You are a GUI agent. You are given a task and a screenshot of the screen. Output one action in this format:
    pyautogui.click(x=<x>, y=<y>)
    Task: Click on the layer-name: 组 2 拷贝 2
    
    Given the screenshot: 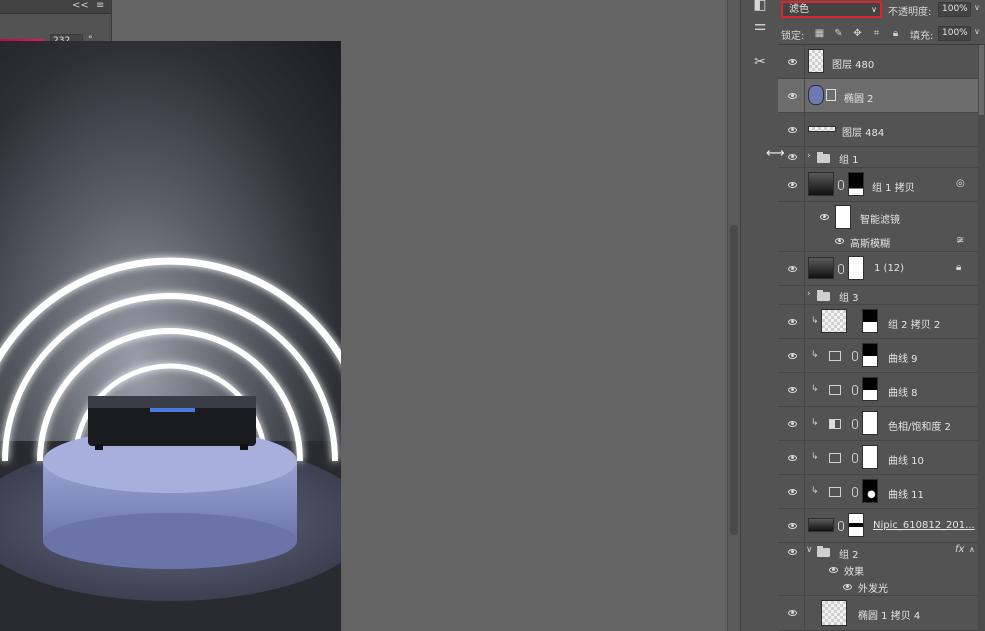 What is the action you would take?
    pyautogui.click(x=914, y=323)
    